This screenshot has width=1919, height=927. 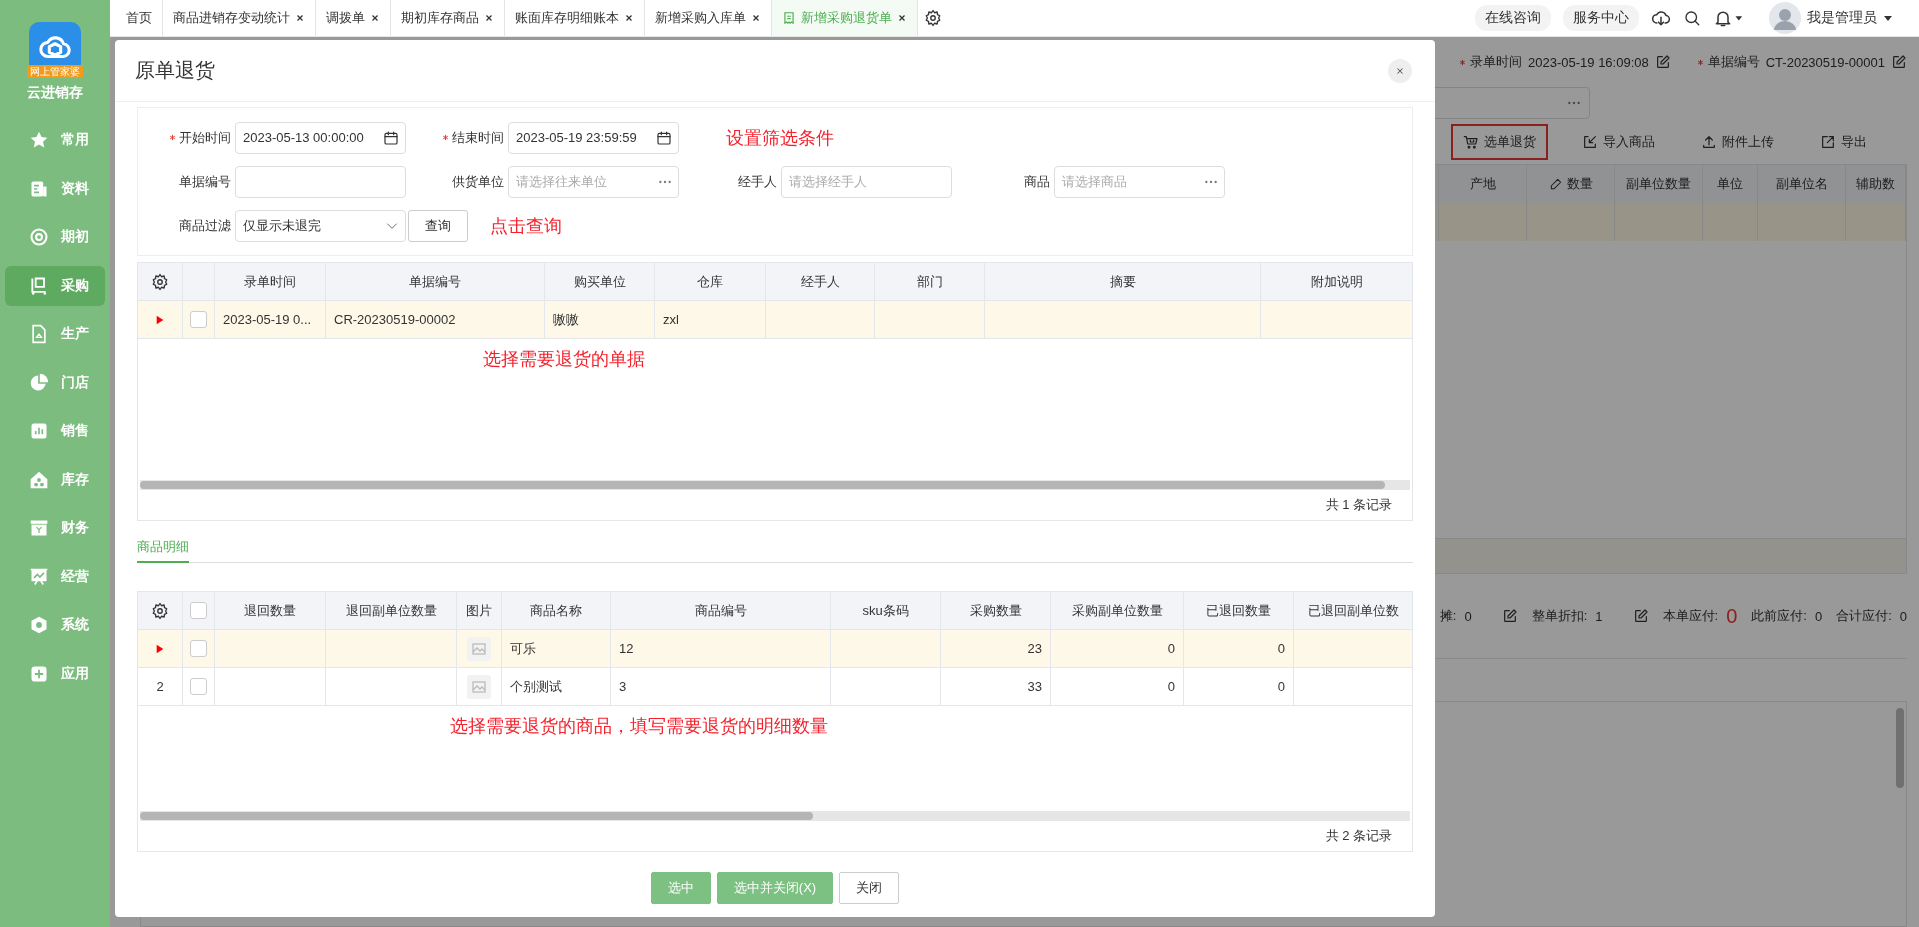 What do you see at coordinates (593, 137) in the screenshot?
I see `input-field: 2023-05-19 23:59:59` at bounding box center [593, 137].